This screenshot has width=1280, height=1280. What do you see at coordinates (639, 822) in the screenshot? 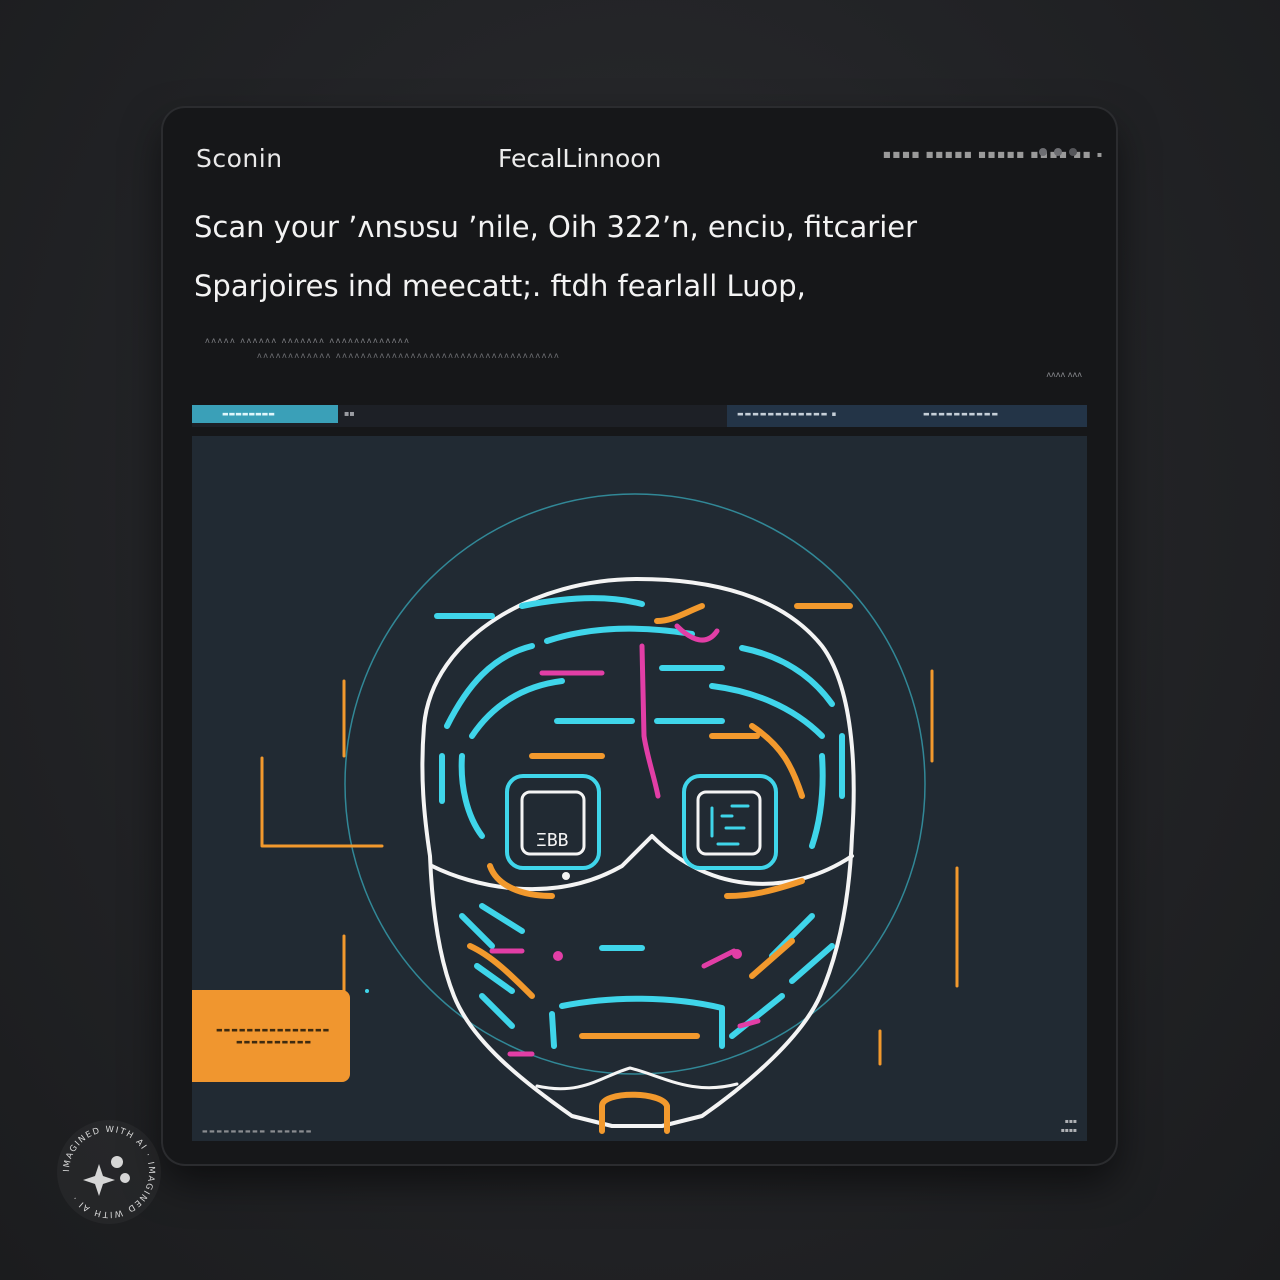
I see `cyan-traces` at bounding box center [639, 822].